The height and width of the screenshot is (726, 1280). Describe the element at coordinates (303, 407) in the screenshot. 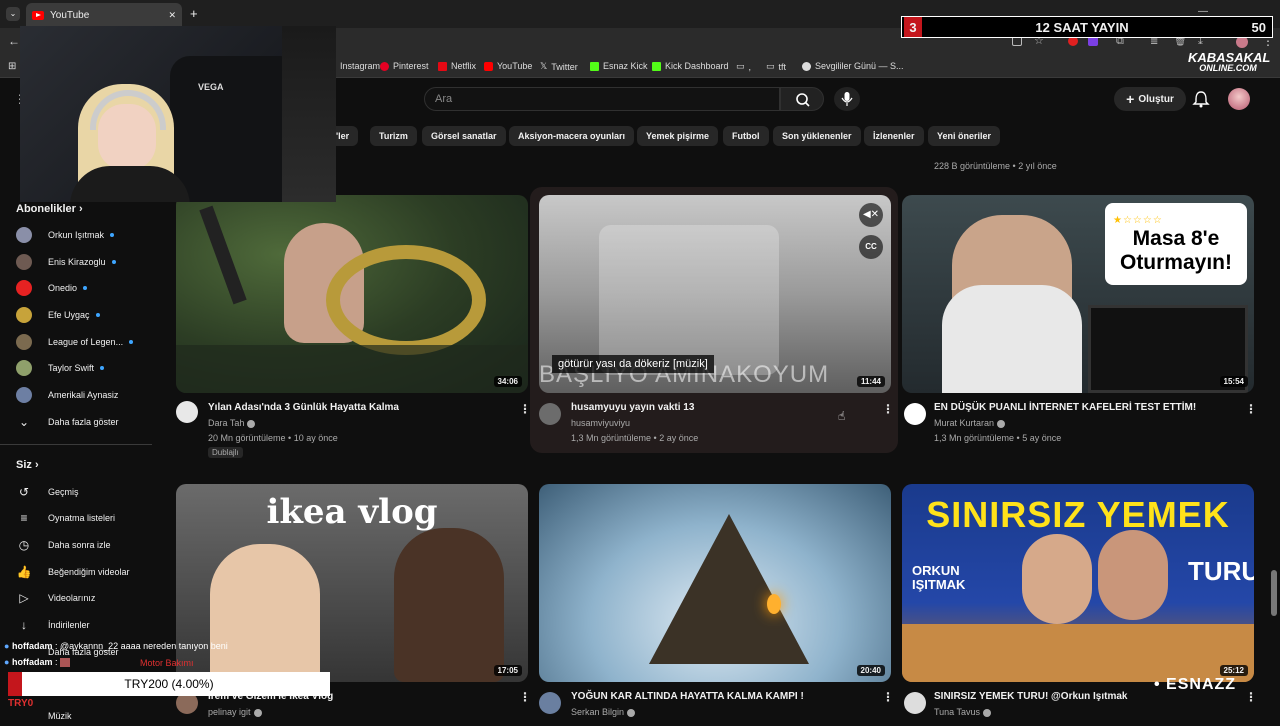

I see `video-title: Yılan Adası'nda 3 Günlük Hayatta Kalma` at that location.